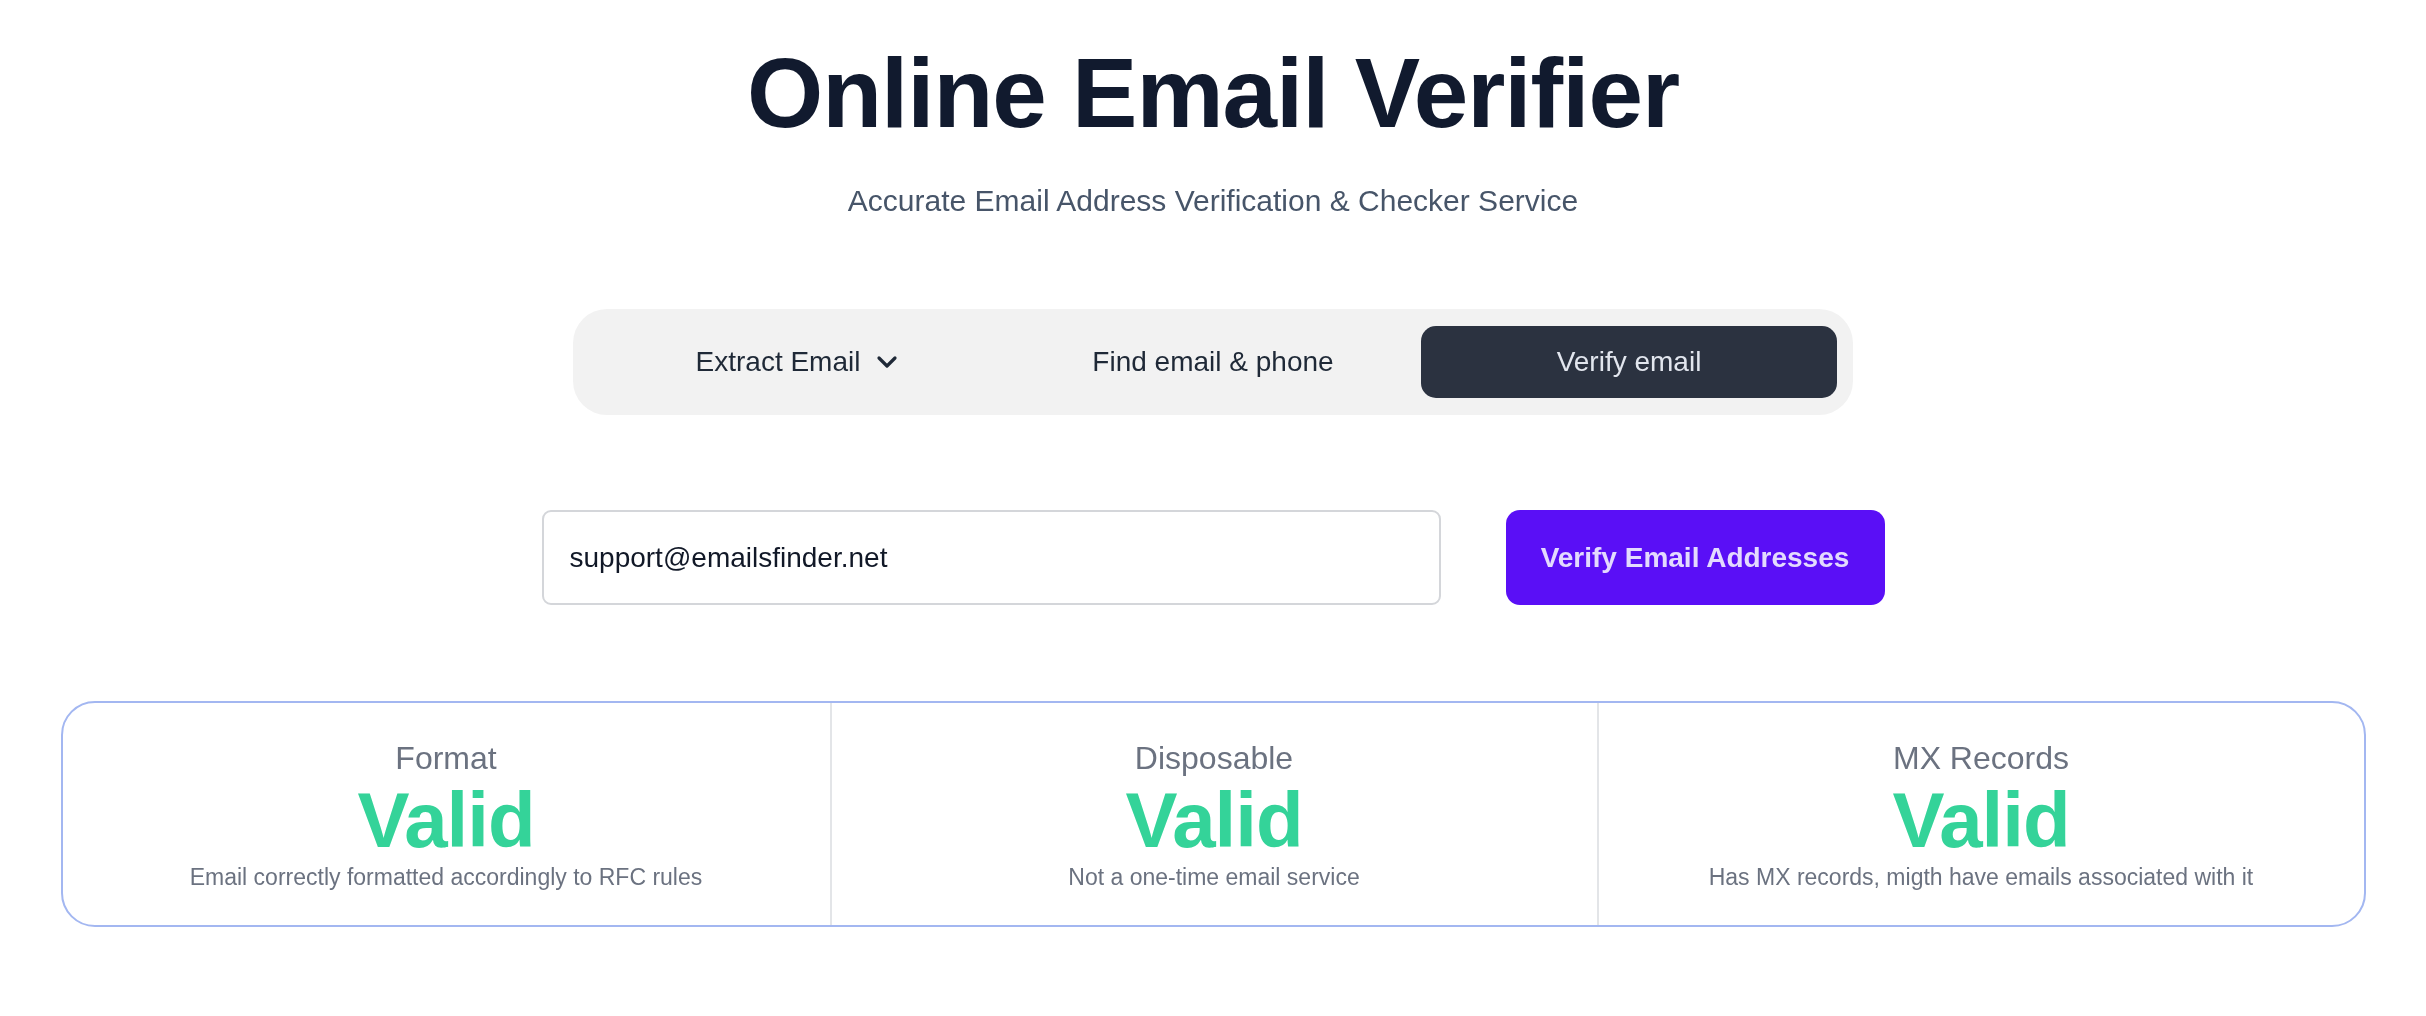 The height and width of the screenshot is (1016, 2426). What do you see at coordinates (1214, 877) in the screenshot?
I see `check-description: Not a one-time email service` at bounding box center [1214, 877].